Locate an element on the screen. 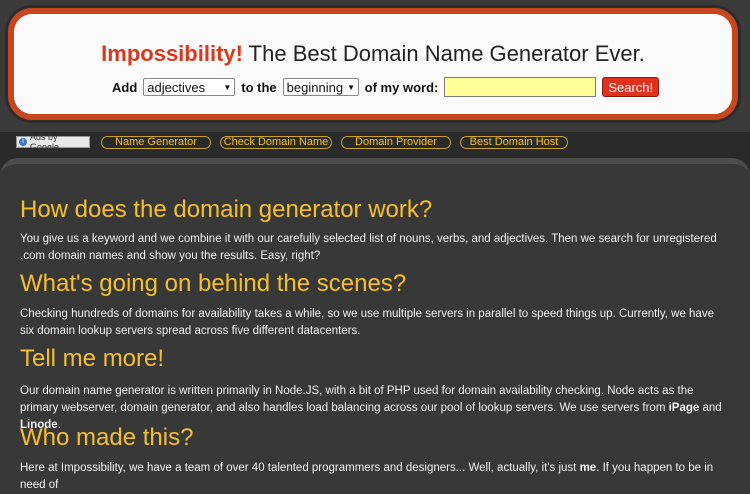 The image size is (750, 494). to-the-label: to the is located at coordinates (259, 87).